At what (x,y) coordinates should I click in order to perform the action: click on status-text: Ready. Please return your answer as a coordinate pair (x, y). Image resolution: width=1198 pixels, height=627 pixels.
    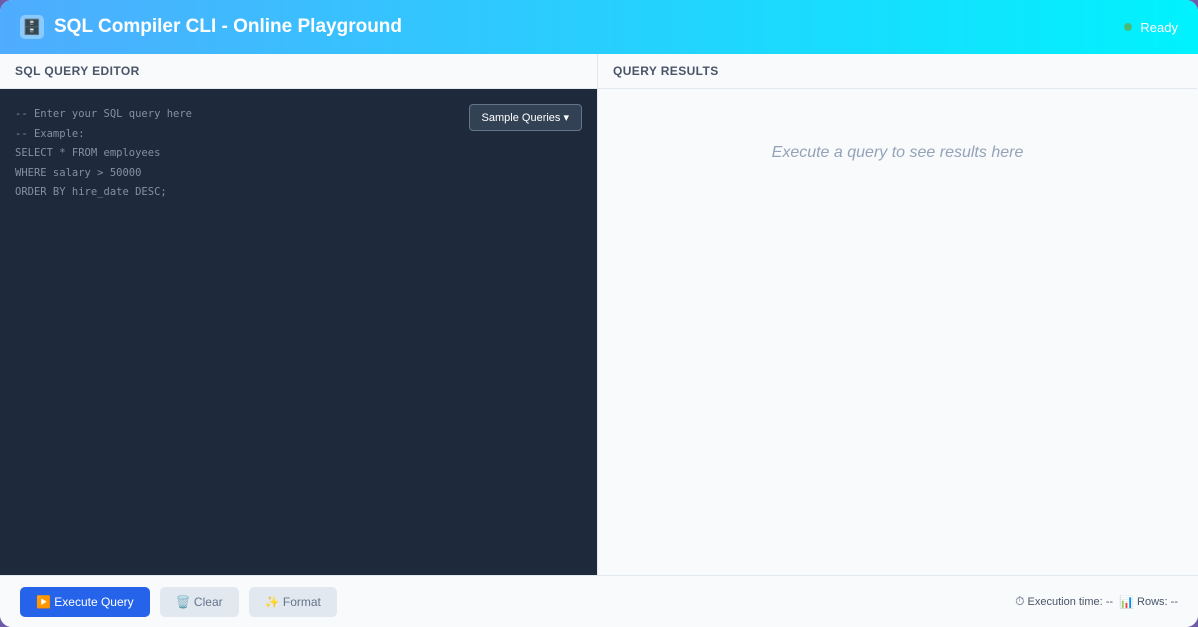
    Looking at the image, I should click on (1159, 27).